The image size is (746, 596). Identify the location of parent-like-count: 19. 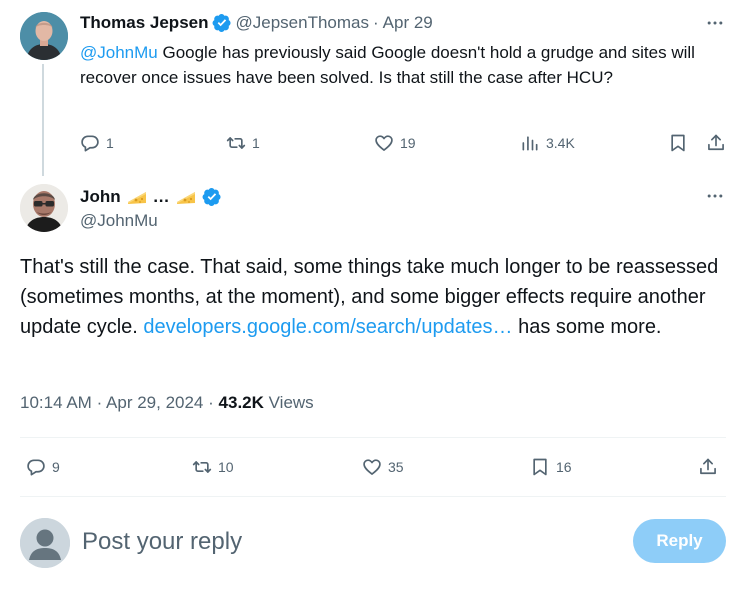
(408, 143).